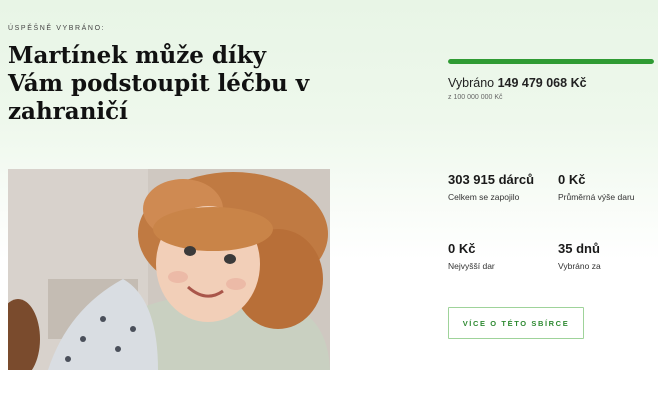 The image size is (658, 400). I want to click on progress-fill, so click(551, 61).